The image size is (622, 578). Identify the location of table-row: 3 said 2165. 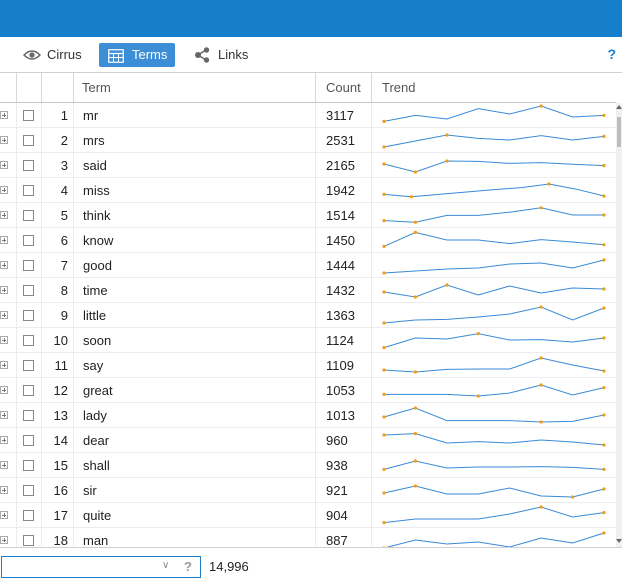
(308, 165).